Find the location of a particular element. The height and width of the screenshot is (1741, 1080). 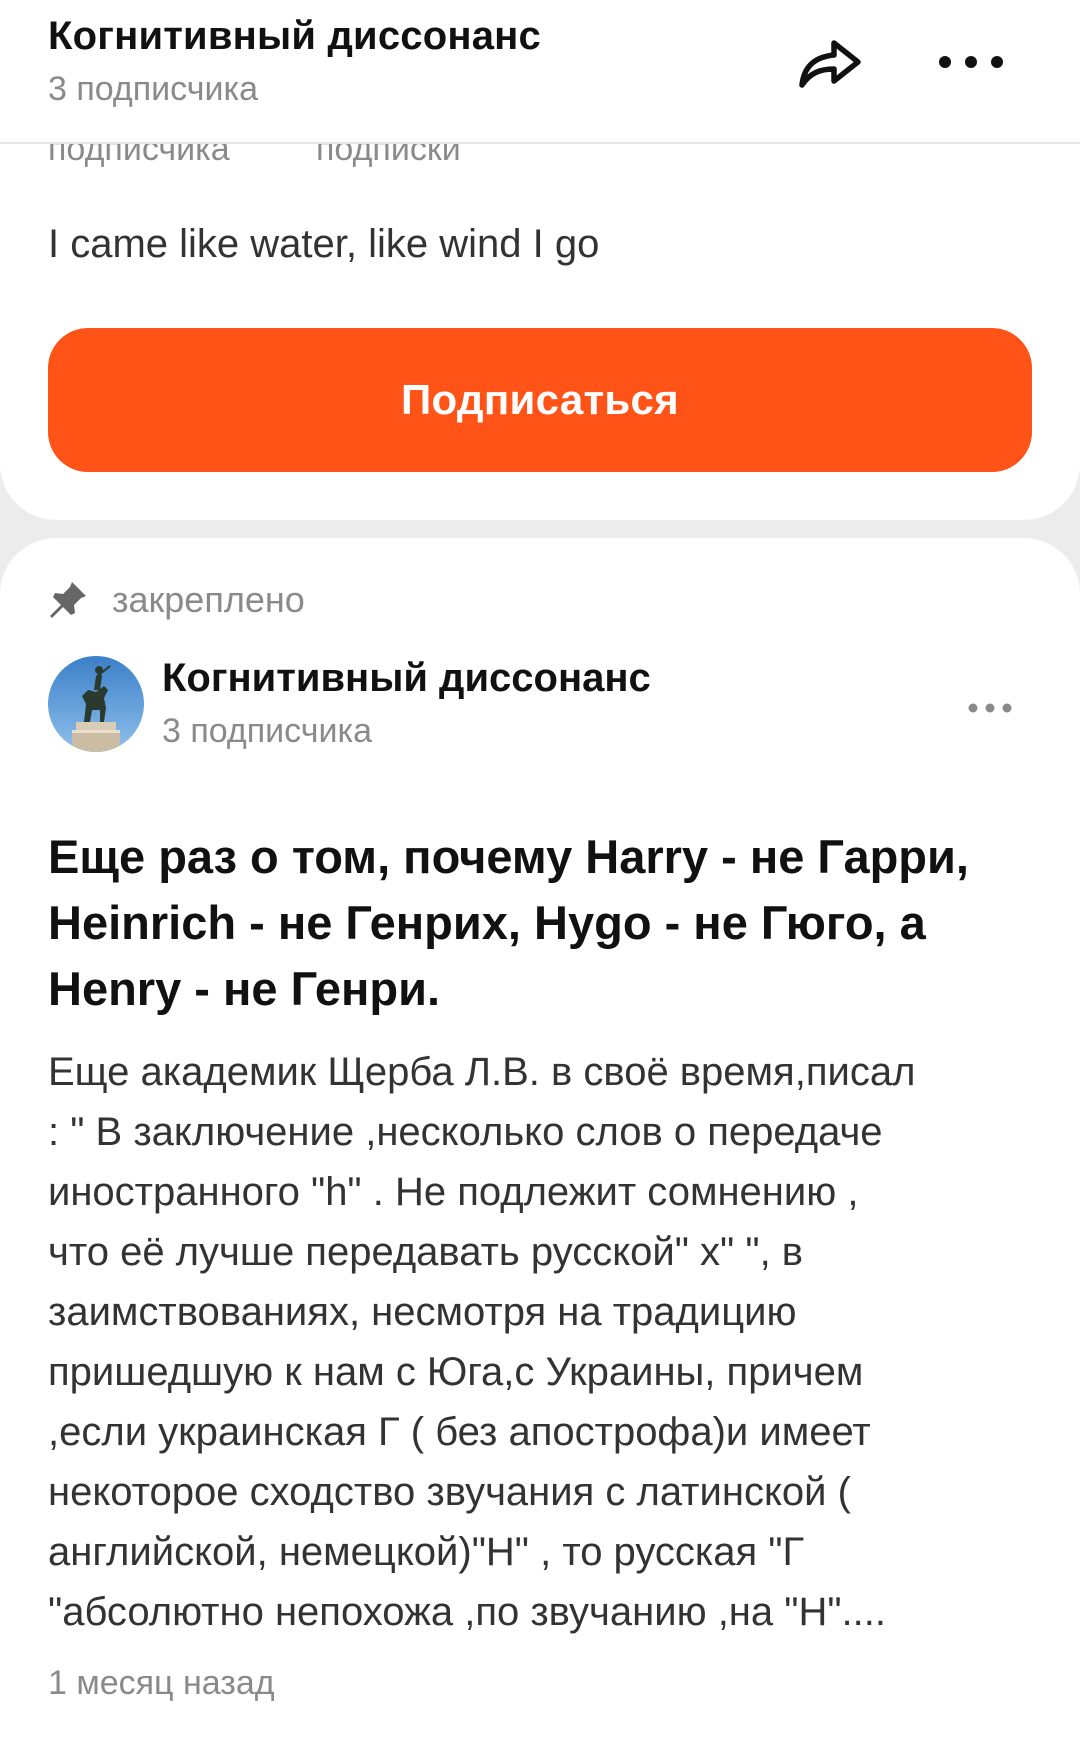

equestrian-statue-avatar is located at coordinates (96, 704).